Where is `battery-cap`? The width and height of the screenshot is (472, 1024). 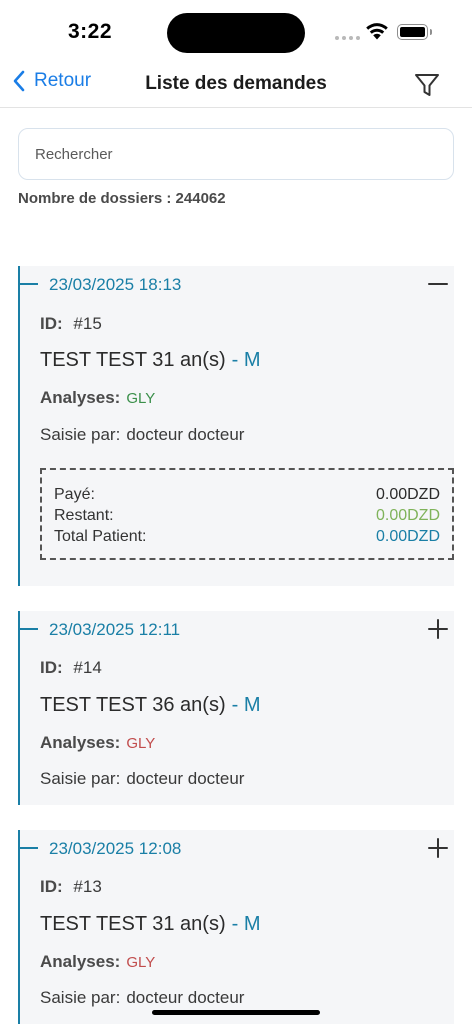 battery-cap is located at coordinates (431, 32).